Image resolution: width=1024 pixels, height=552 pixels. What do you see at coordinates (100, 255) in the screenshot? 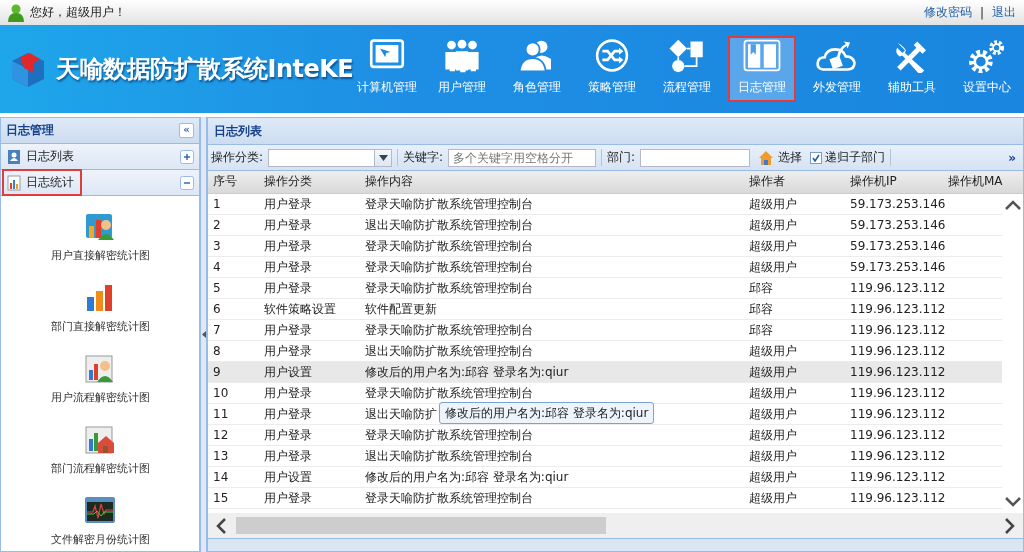
I see `chart-link: 用户直接解密统计图` at bounding box center [100, 255].